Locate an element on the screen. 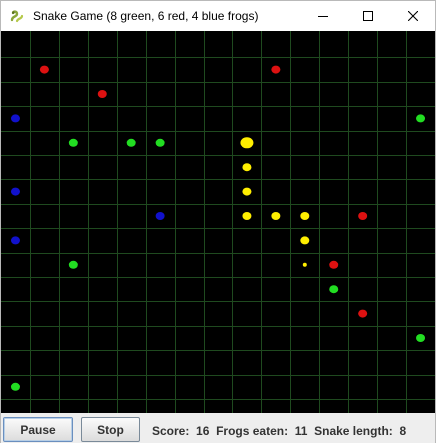 The image size is (436, 443). snake-head is located at coordinates (247, 143).